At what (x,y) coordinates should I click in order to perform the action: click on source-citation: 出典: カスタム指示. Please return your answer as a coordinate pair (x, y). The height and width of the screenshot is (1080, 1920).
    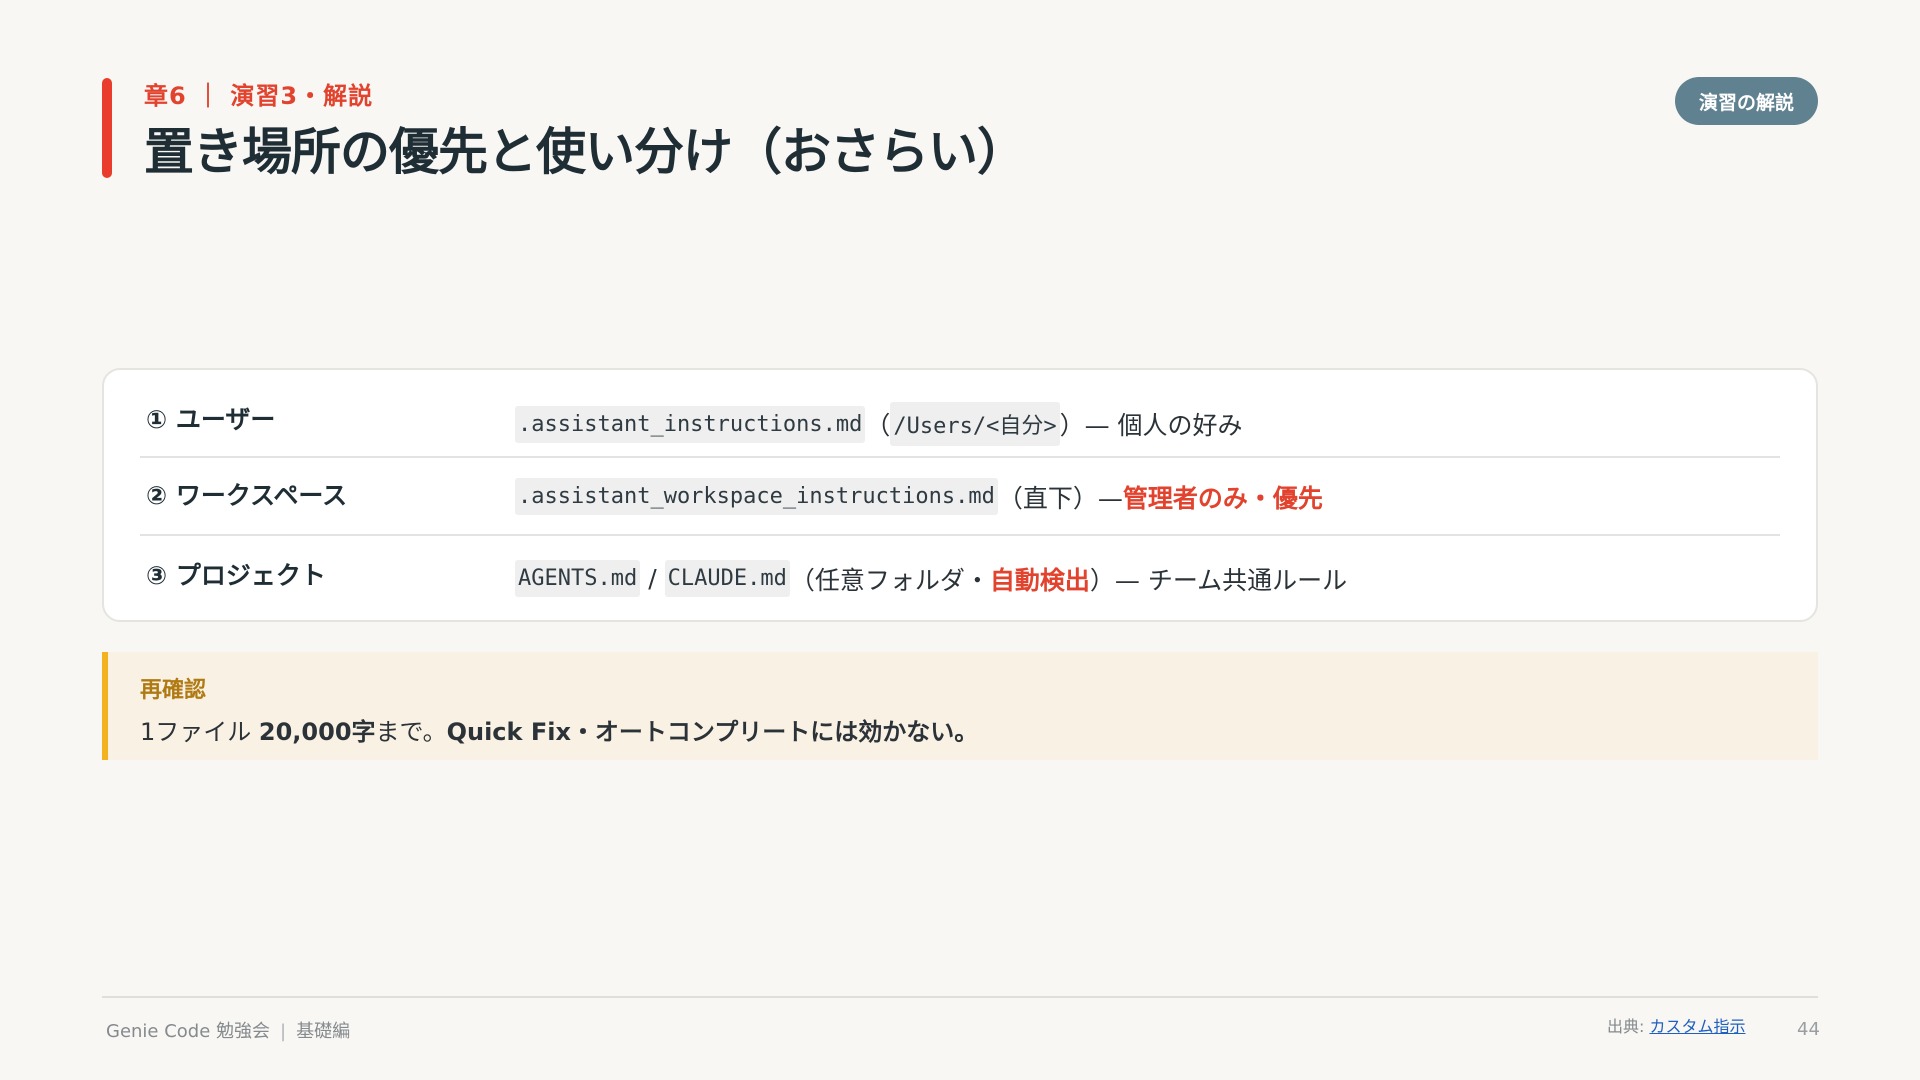
    Looking at the image, I should click on (1676, 1025).